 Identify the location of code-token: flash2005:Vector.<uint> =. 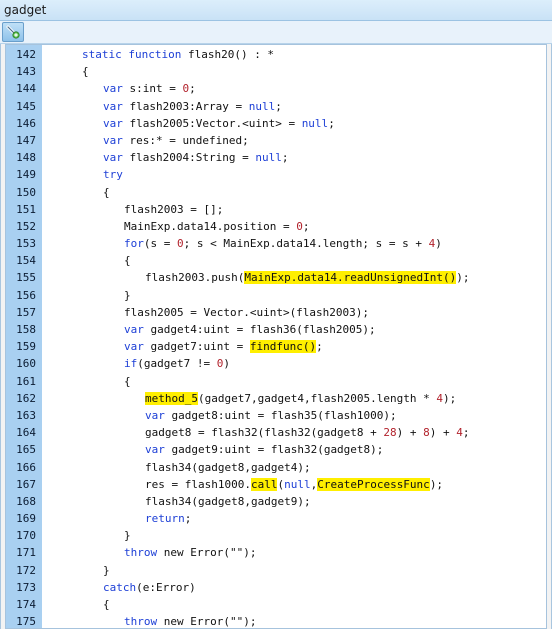
(212, 123).